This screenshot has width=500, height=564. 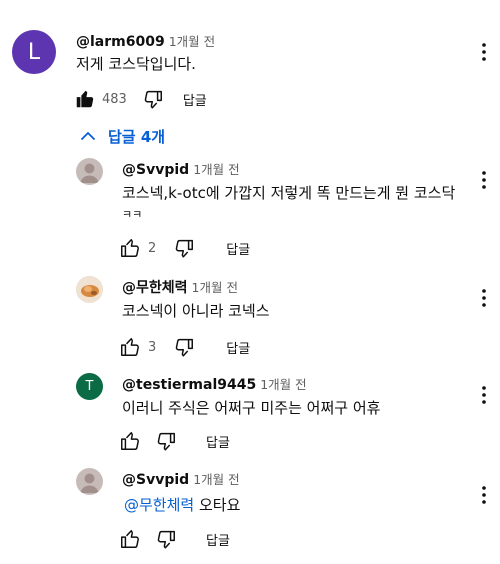 I want to click on comment-header: @larm6009 1개월 전, so click(x=145, y=40).